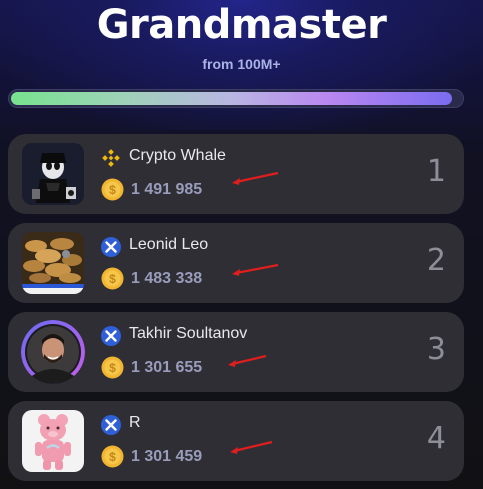 This screenshot has width=483, height=489. What do you see at coordinates (53, 352) in the screenshot?
I see `man-portrait-avatar` at bounding box center [53, 352].